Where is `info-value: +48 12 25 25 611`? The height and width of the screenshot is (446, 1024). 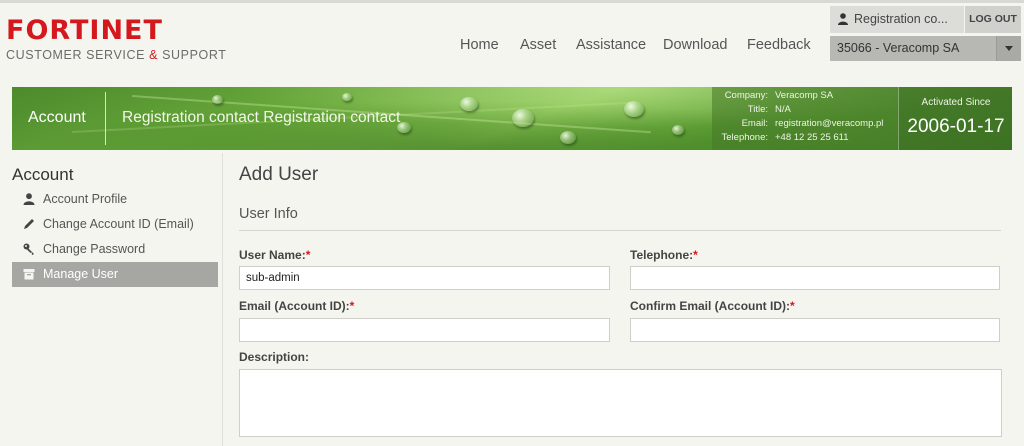
info-value: +48 12 25 25 611 is located at coordinates (812, 137).